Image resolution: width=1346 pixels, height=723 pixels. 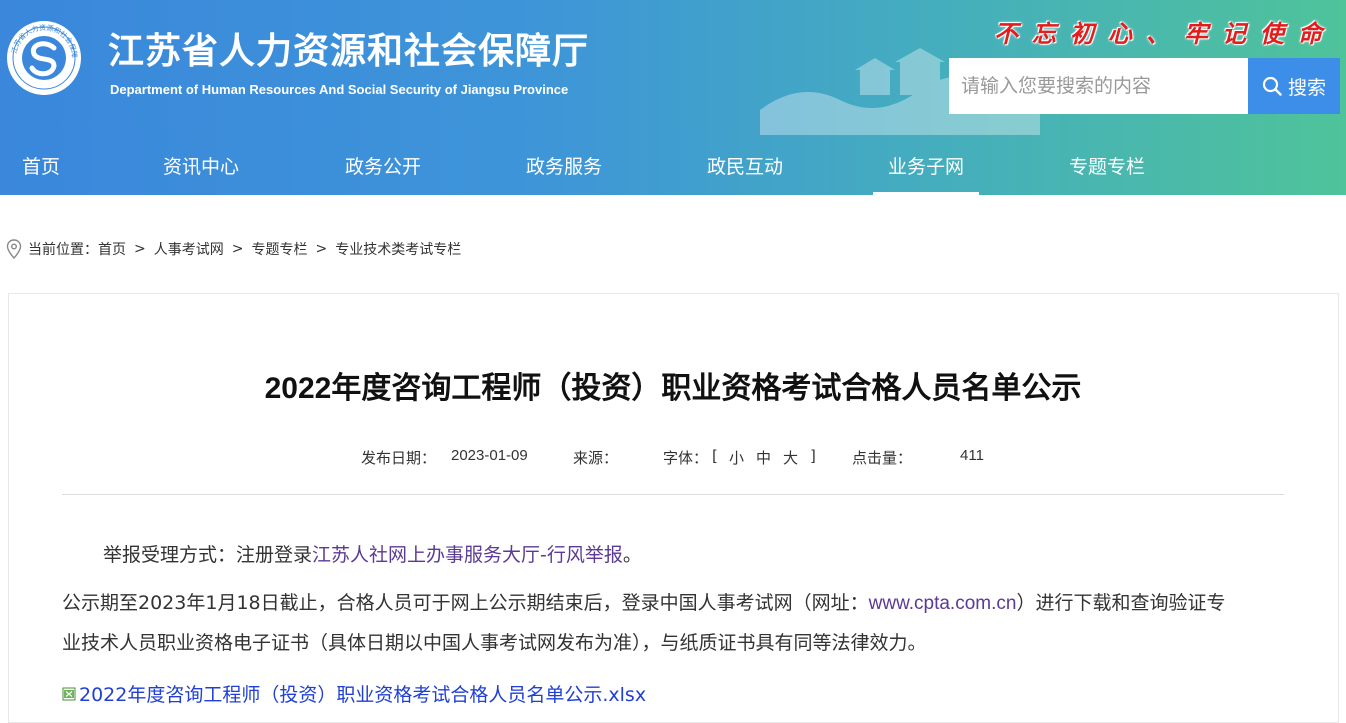 What do you see at coordinates (632, 555) in the screenshot?
I see `report-suffix: 。` at bounding box center [632, 555].